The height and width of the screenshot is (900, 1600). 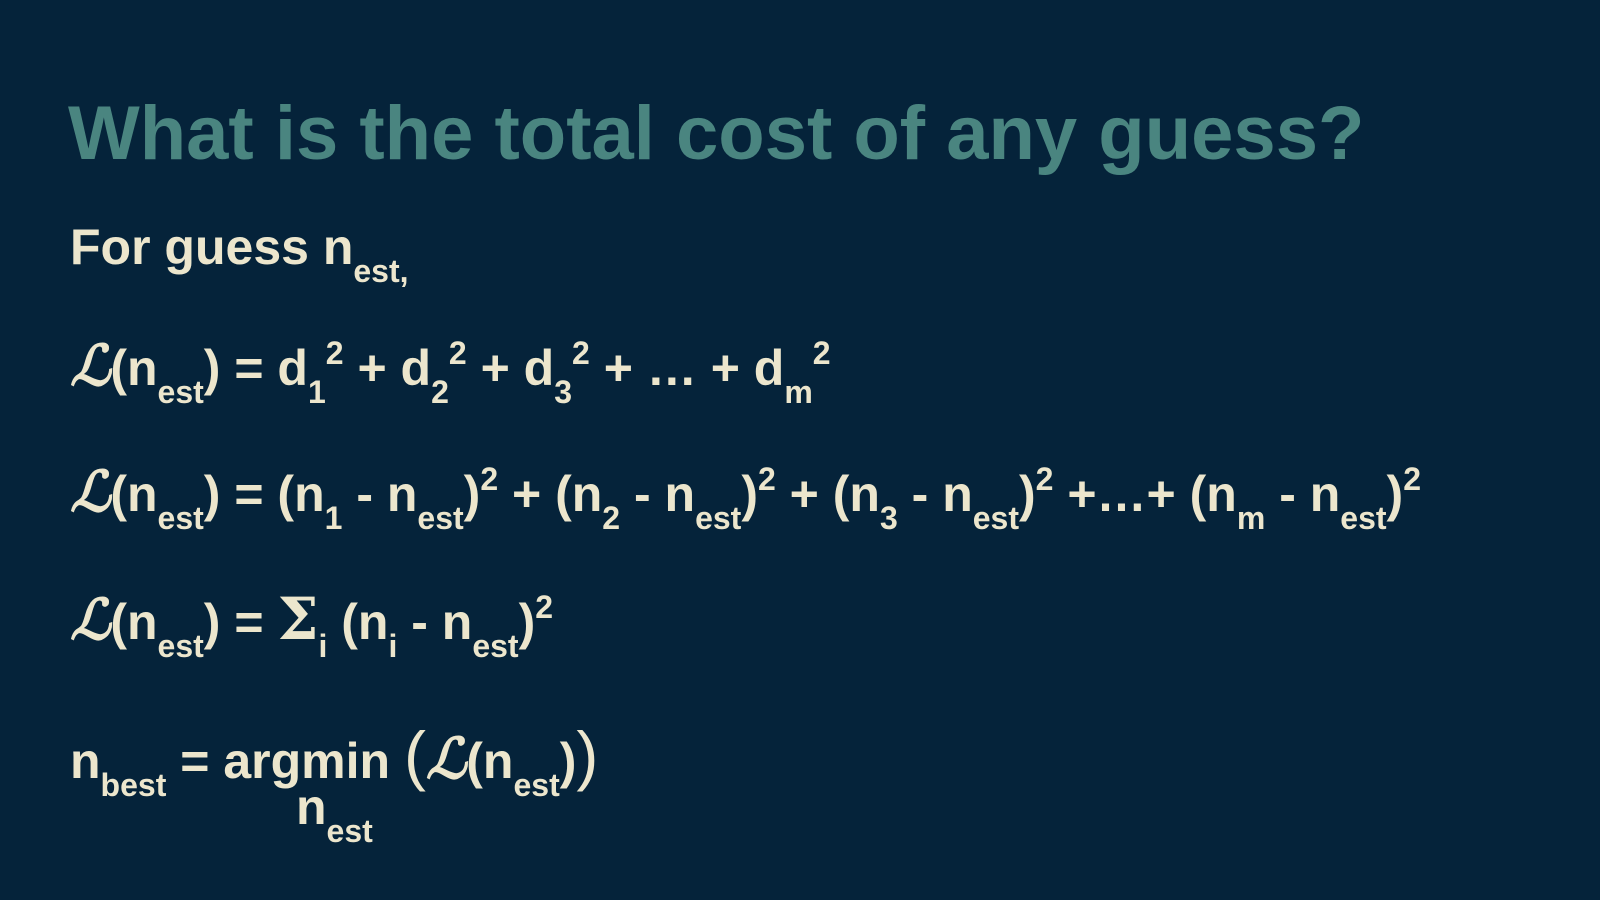 I want to click on sigma-subscript: i, so click(x=323, y=645).